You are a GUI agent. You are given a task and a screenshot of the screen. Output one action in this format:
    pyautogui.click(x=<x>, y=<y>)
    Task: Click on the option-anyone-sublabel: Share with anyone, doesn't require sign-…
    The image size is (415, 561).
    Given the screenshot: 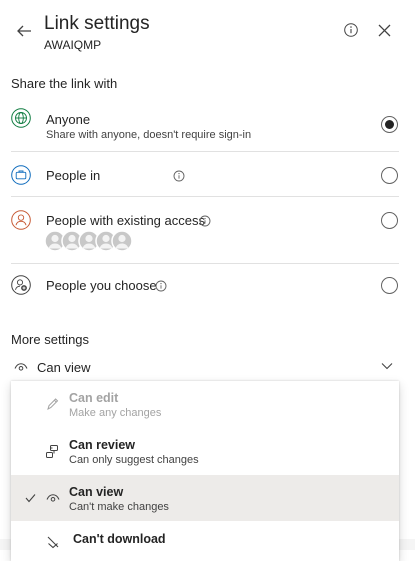 What is the action you would take?
    pyautogui.click(x=149, y=135)
    